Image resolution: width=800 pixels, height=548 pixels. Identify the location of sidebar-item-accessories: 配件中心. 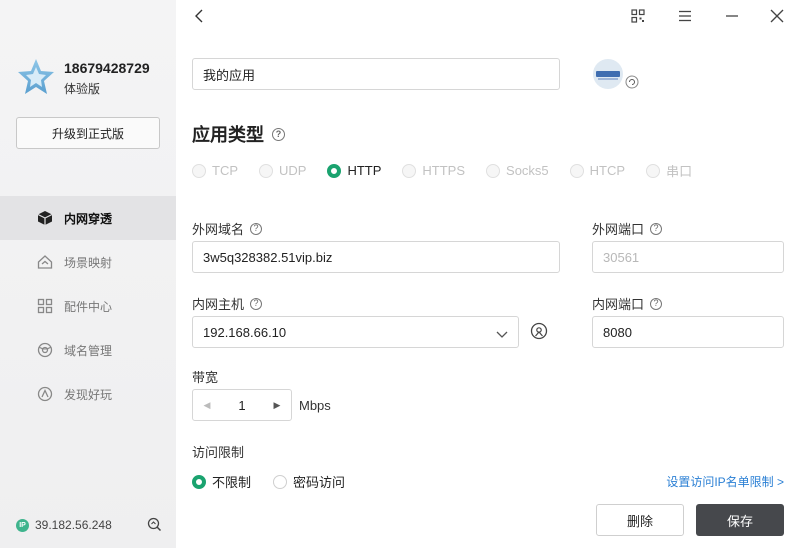
(88, 306).